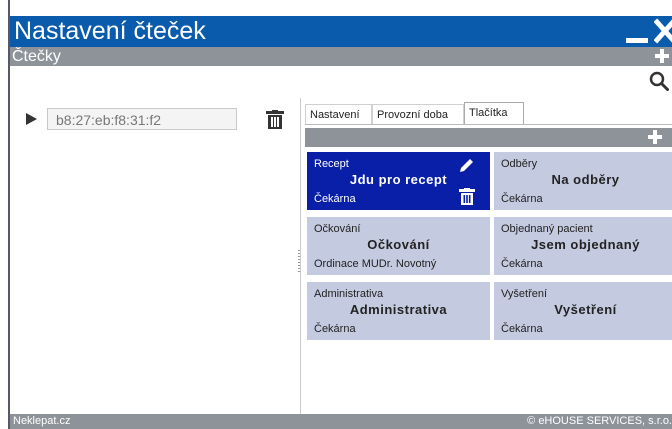 The width and height of the screenshot is (672, 429). What do you see at coordinates (142, 119) in the screenshot?
I see `reader-mac-field: b8:27:eb:f8:31:f2` at bounding box center [142, 119].